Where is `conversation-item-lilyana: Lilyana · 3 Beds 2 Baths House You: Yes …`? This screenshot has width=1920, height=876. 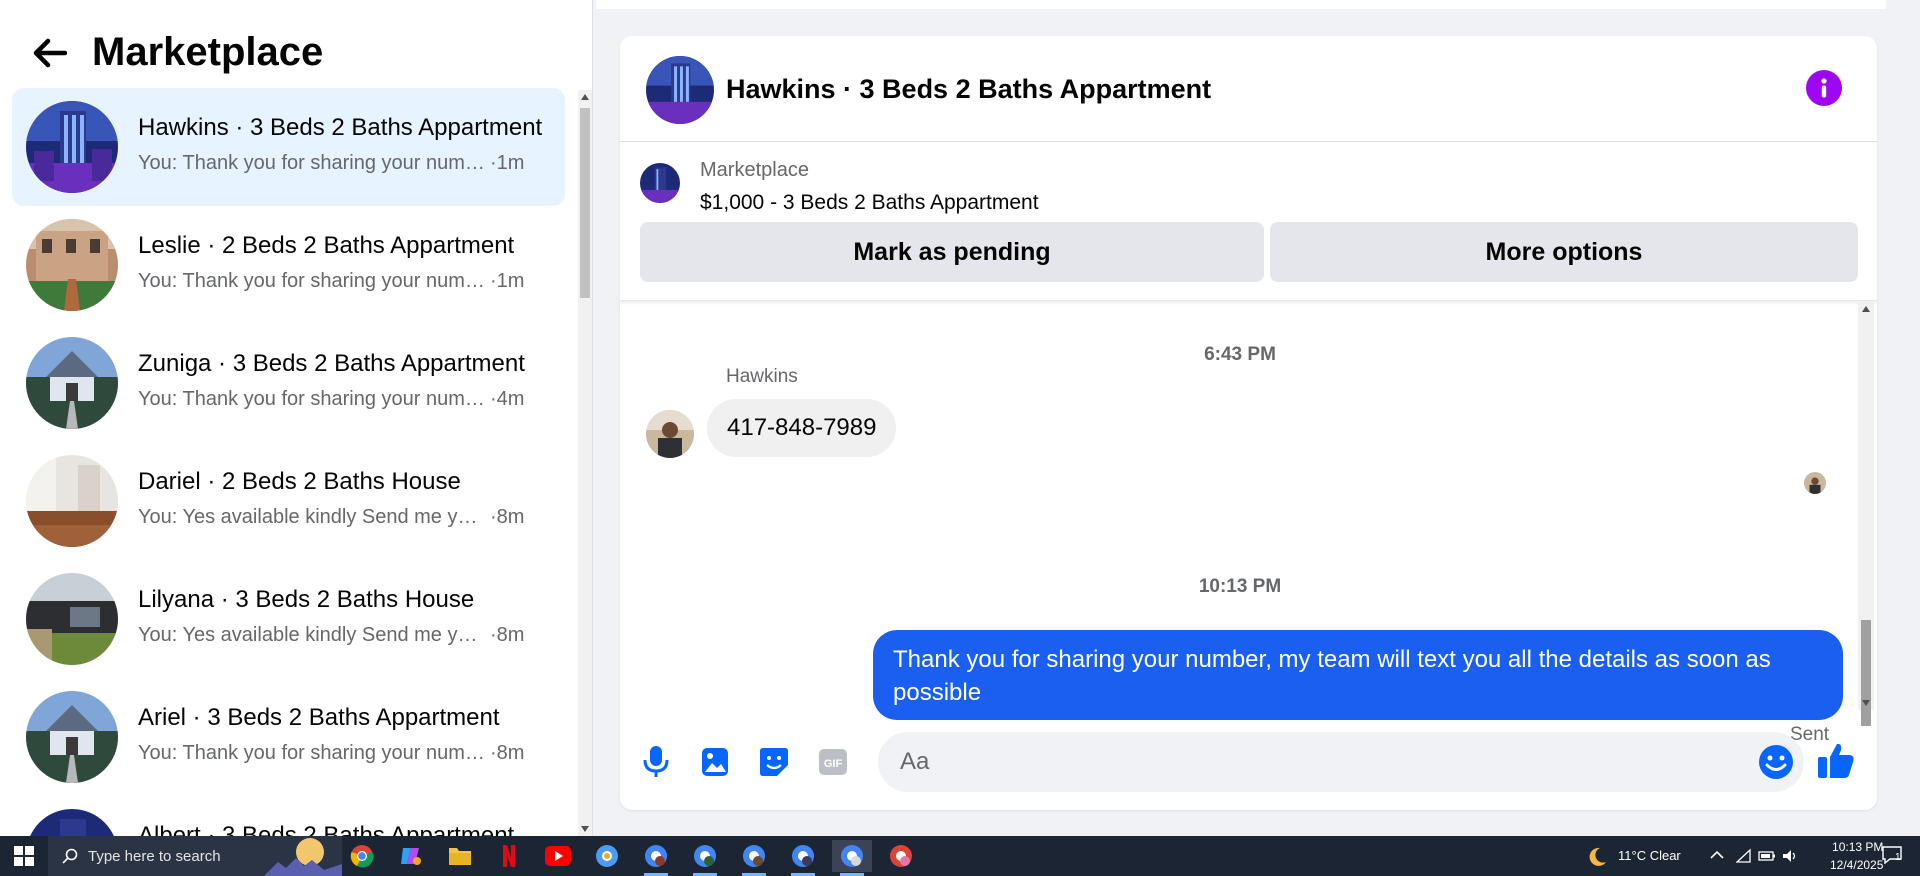
conversation-item-lilyana: Lilyana · 3 Beds 2 Baths House You: Yes … is located at coordinates (288, 619).